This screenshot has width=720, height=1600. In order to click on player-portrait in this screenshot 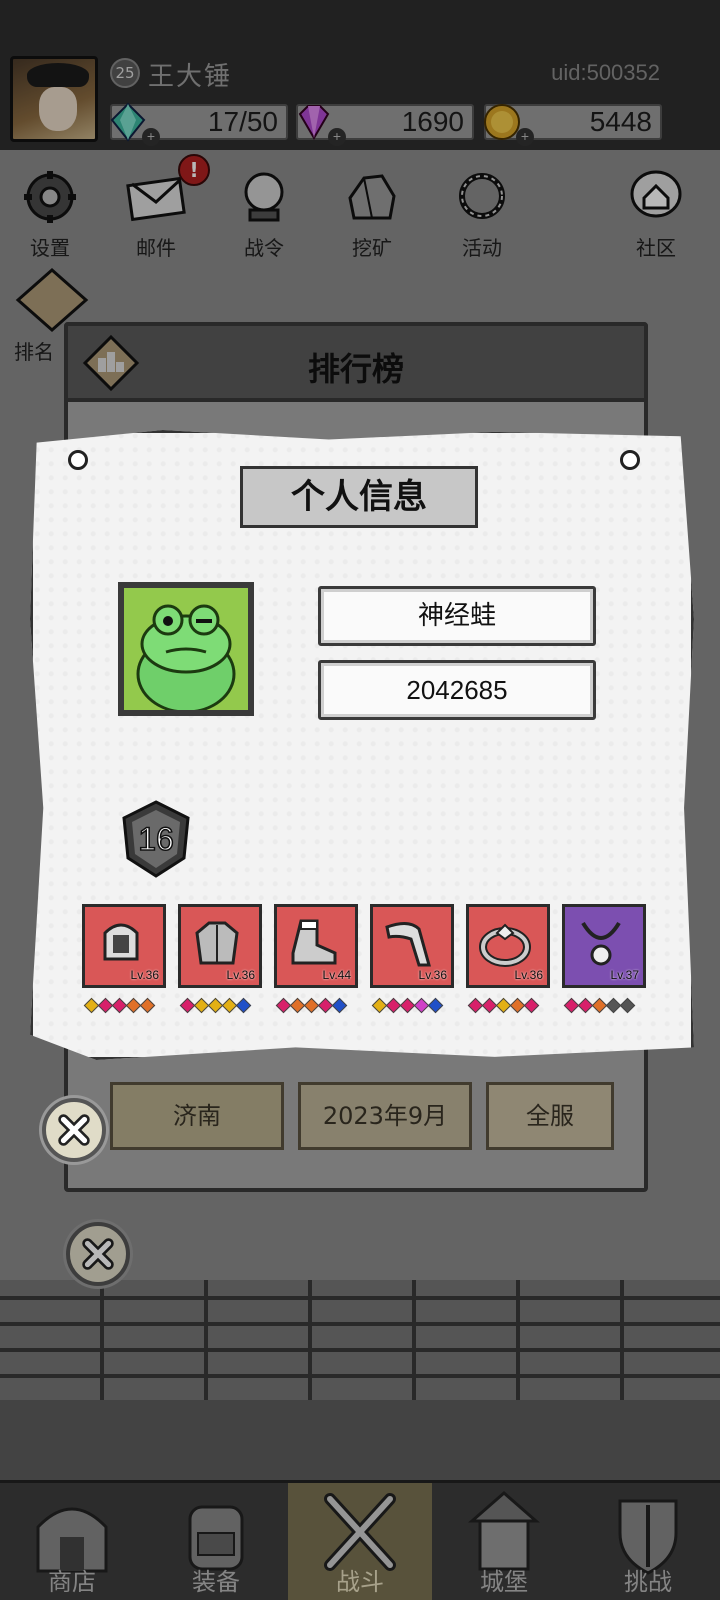, I will do `click(186, 649)`.